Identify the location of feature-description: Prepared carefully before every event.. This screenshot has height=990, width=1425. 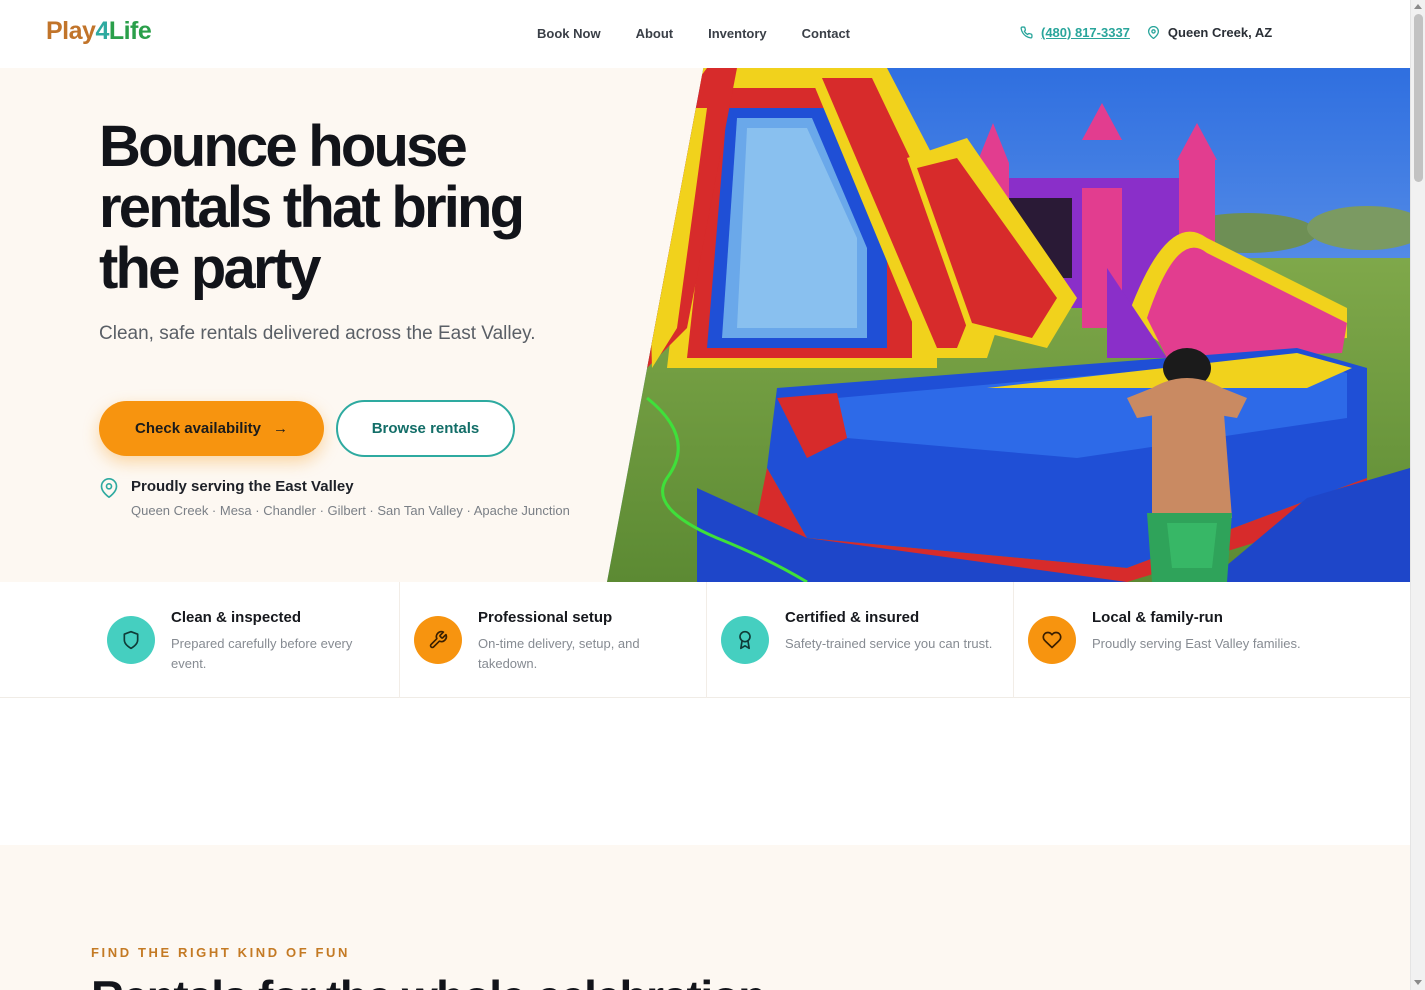
(262, 653).